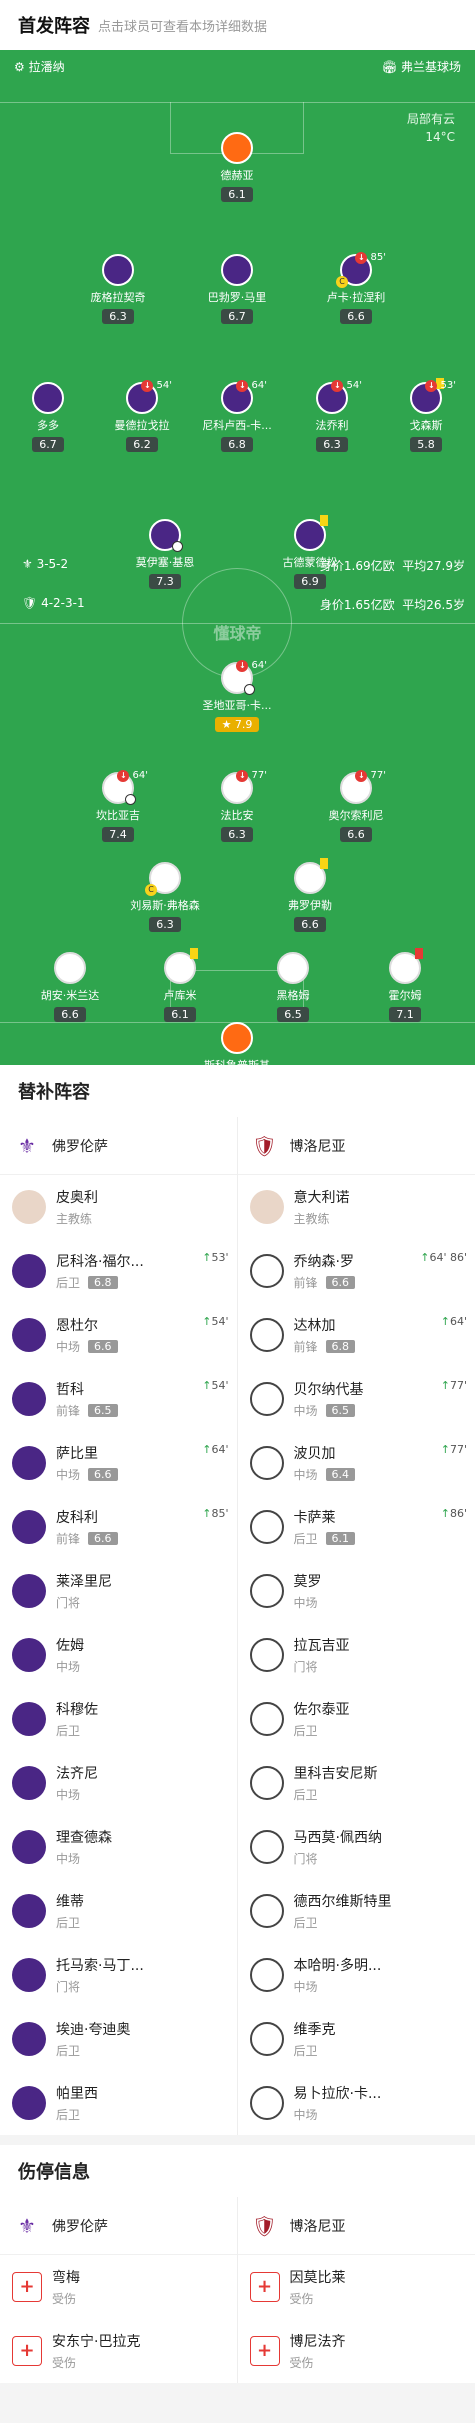  Describe the element at coordinates (356, 1975) in the screenshot. I see `sub-player-row: 本哈明·多明... 中场` at that location.